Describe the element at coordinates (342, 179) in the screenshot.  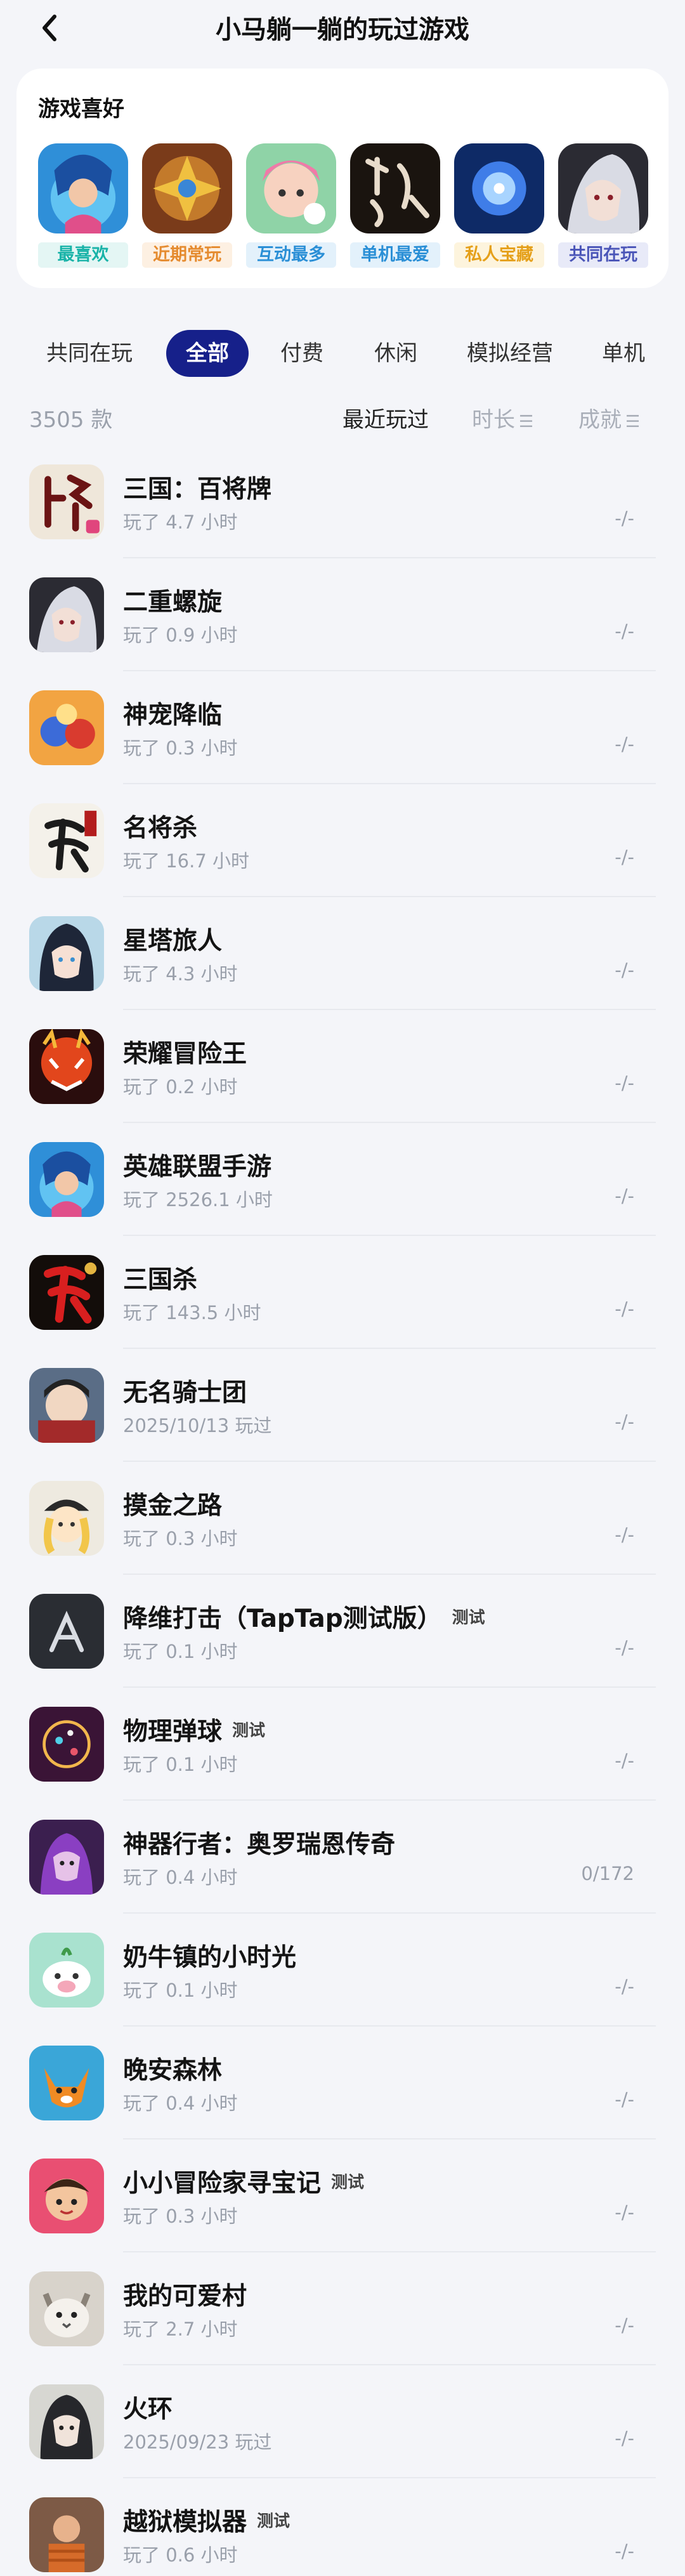
I see `favorites-card: 游戏喜好 最喜欢 近期常玩 互动最多 单机最爱 私人宝藏 共同在玩` at that location.